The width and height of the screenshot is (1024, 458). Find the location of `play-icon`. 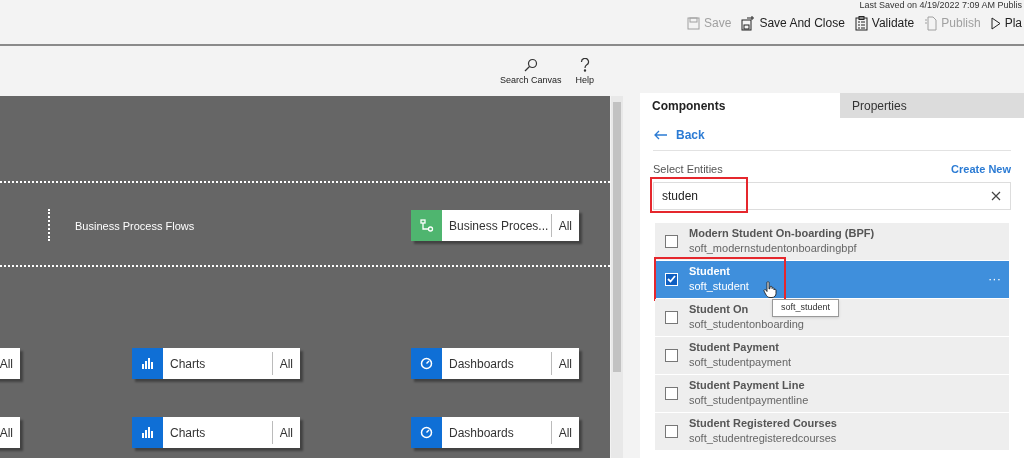

play-icon is located at coordinates (995, 23).